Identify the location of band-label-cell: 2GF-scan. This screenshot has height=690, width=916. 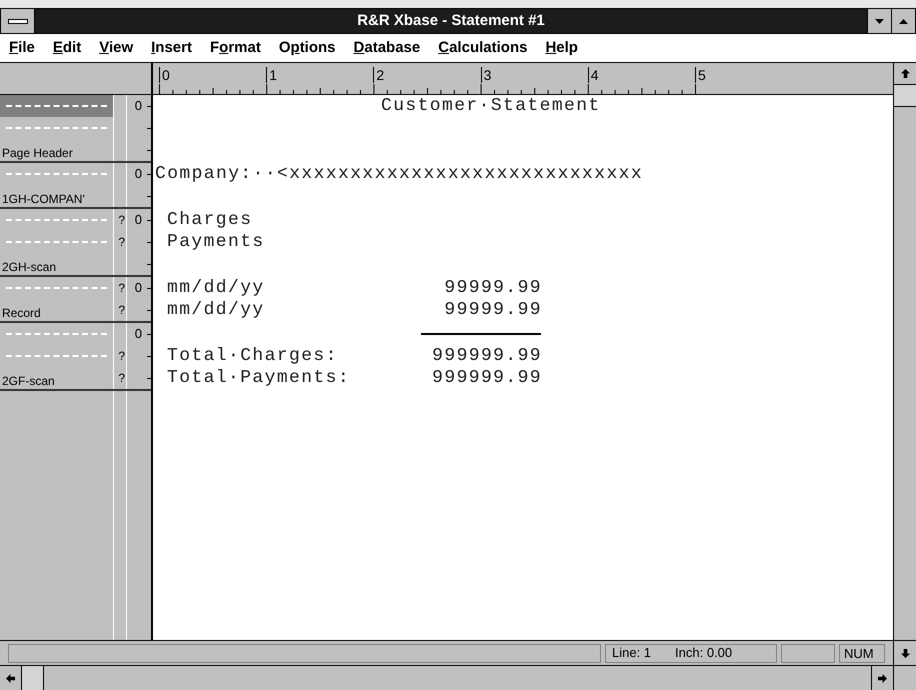
(56, 356).